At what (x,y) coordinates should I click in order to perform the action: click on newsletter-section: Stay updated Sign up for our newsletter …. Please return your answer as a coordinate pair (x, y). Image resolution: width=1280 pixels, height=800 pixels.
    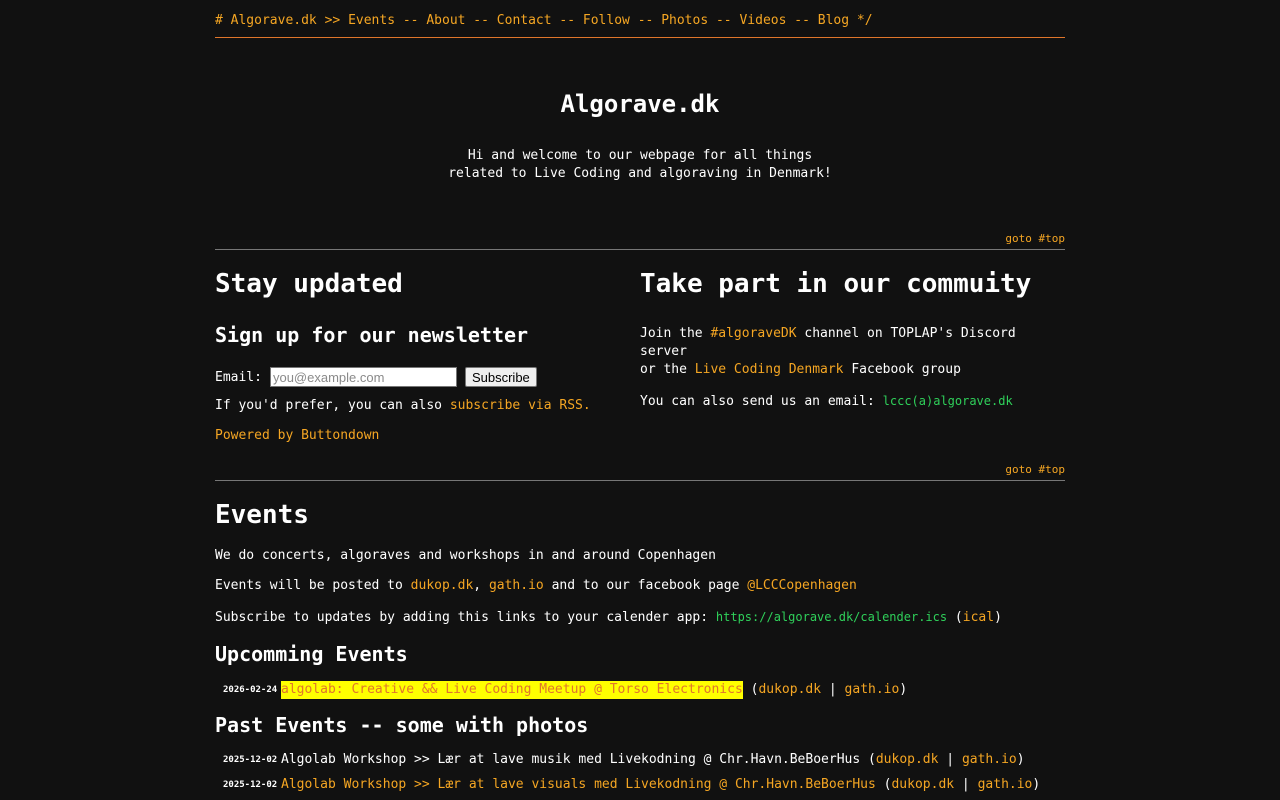
    Looking at the image, I should click on (427, 347).